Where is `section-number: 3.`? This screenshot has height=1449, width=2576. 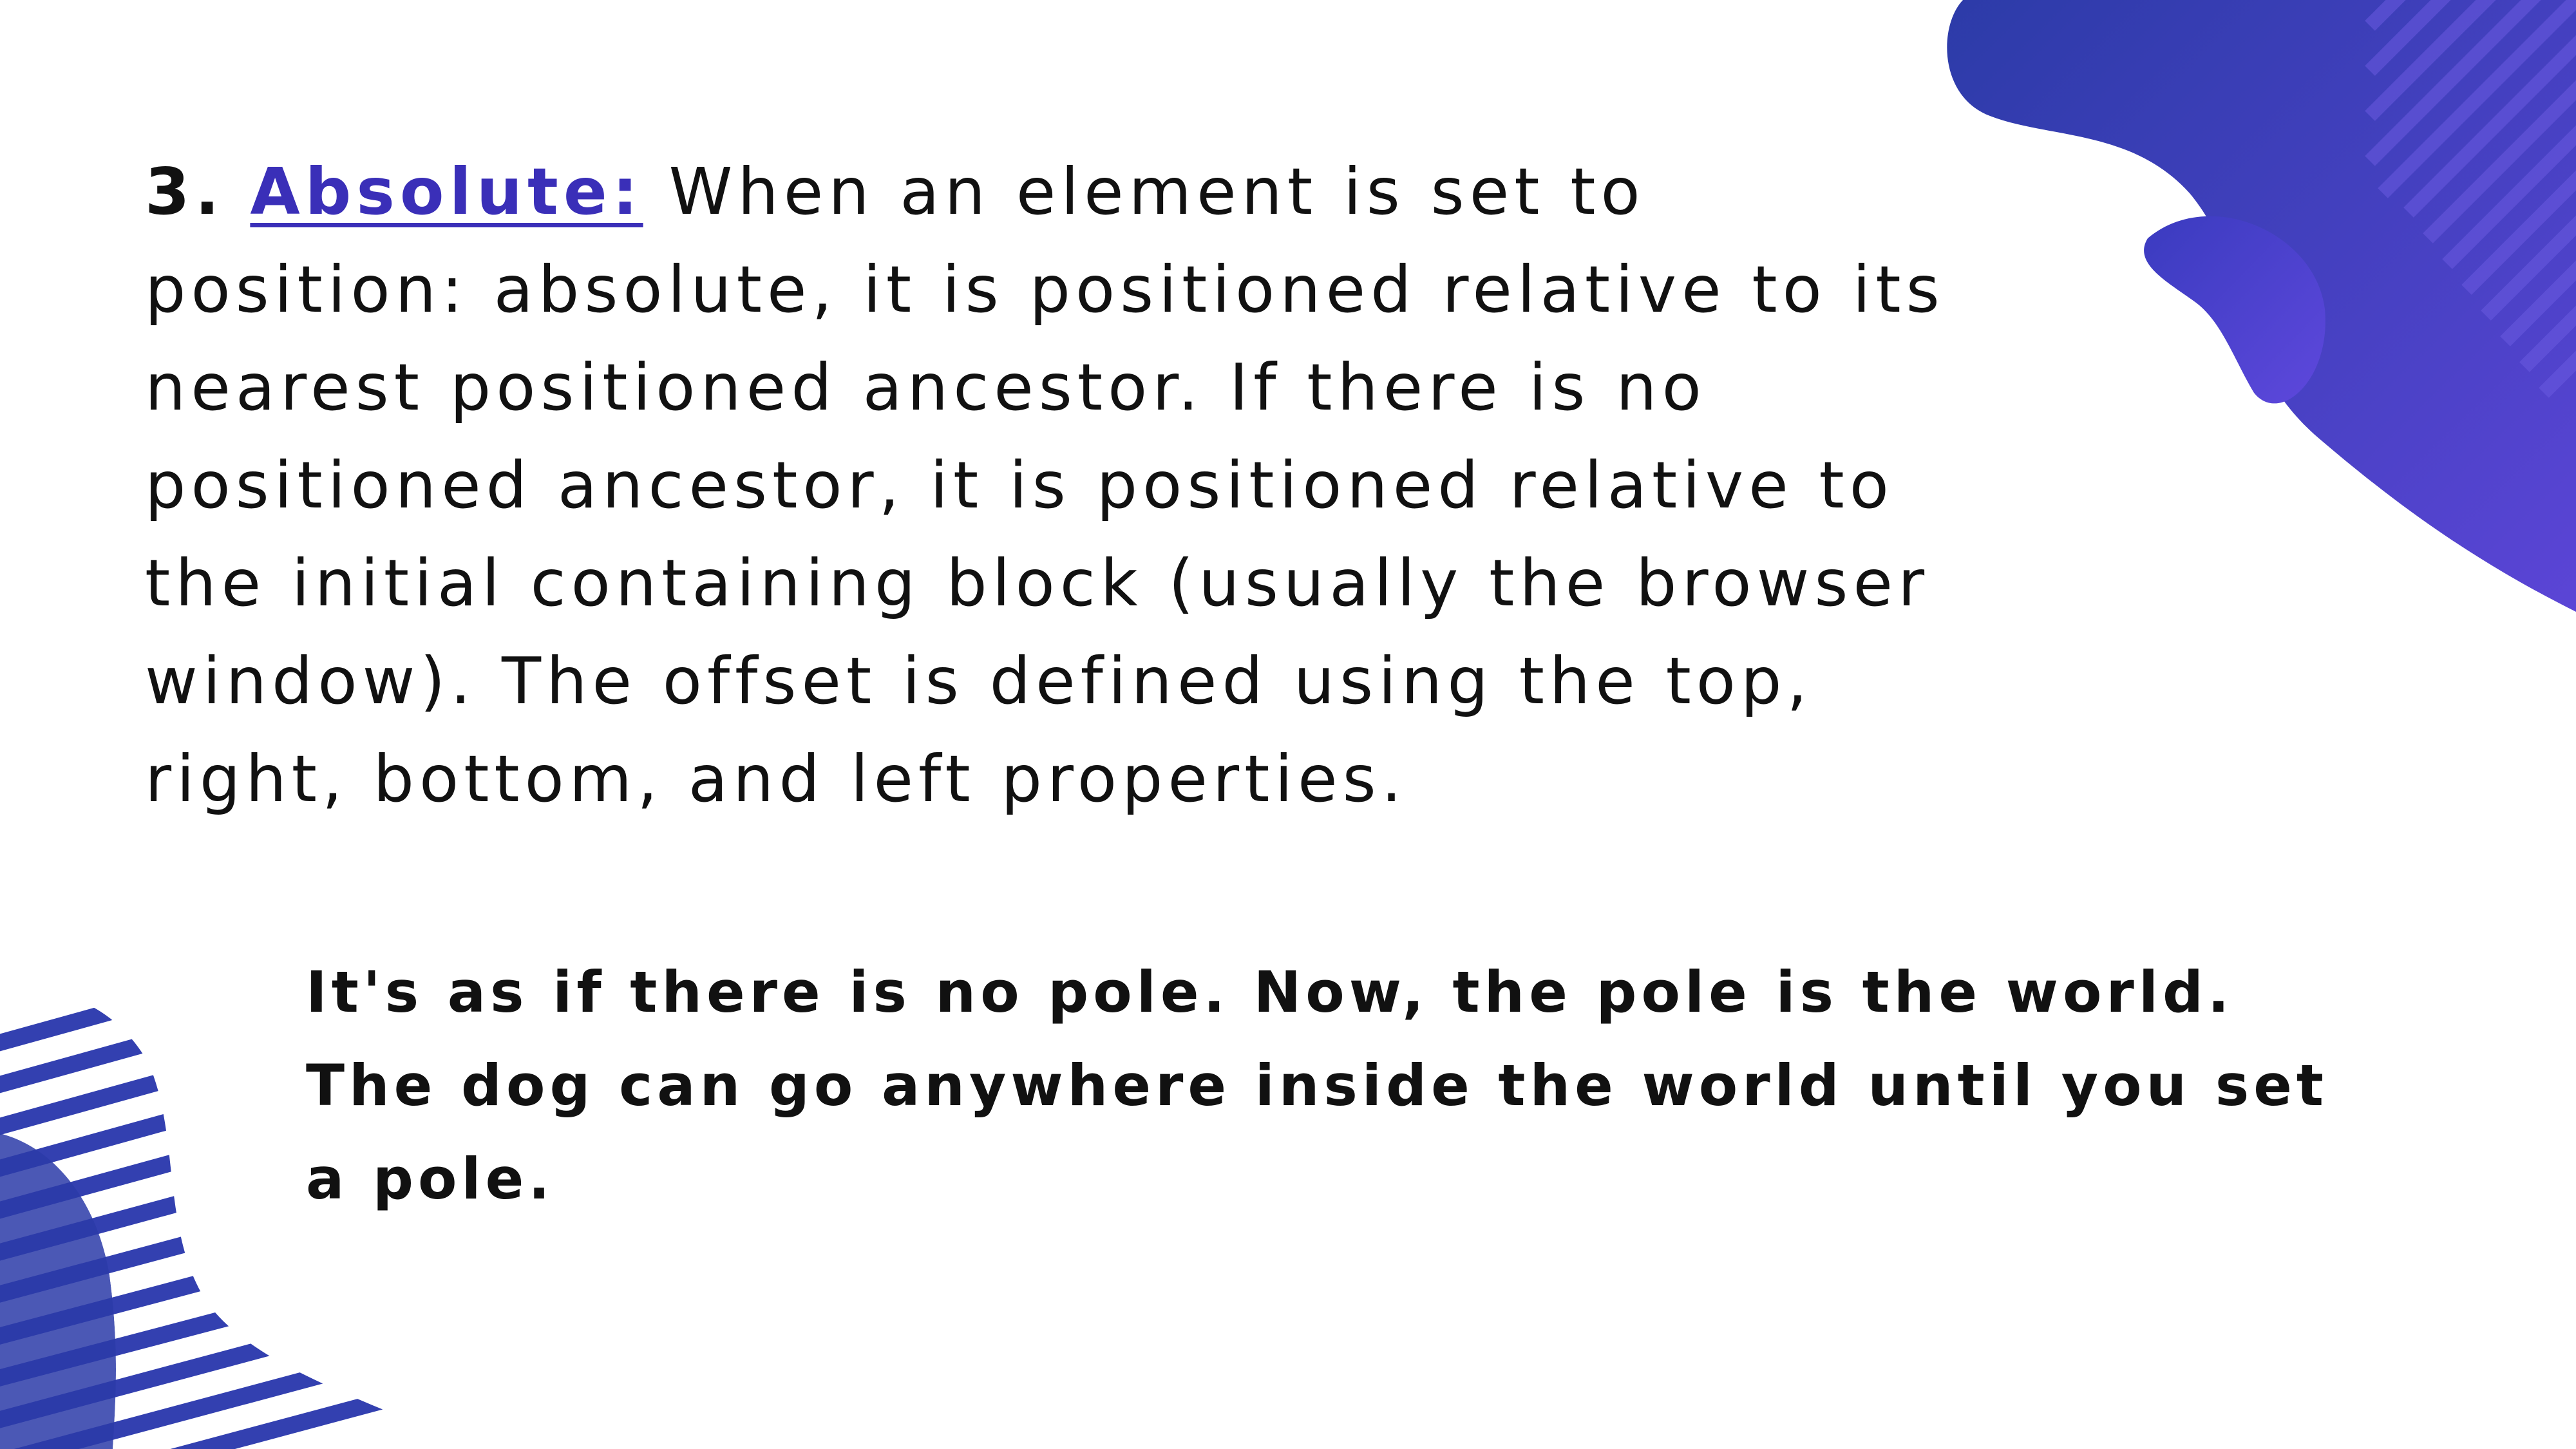 section-number: 3. is located at coordinates (185, 191).